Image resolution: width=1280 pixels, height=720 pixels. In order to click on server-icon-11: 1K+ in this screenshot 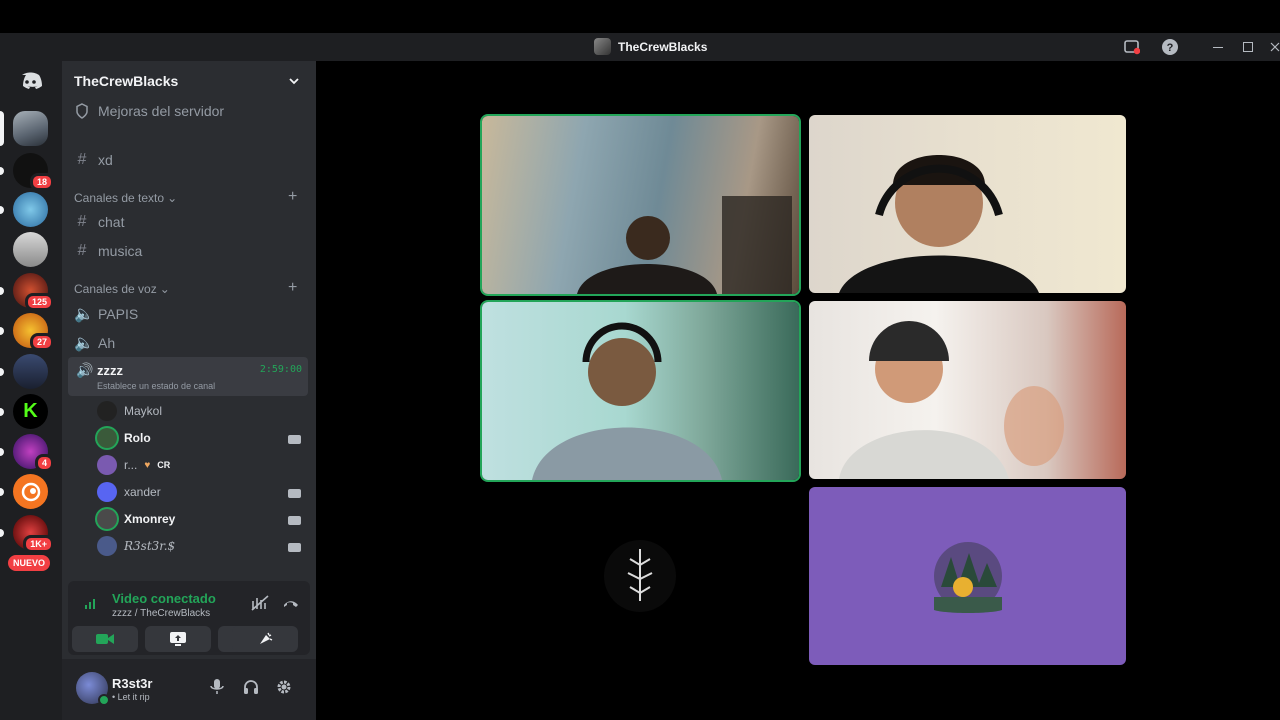, I will do `click(27, 534)`.